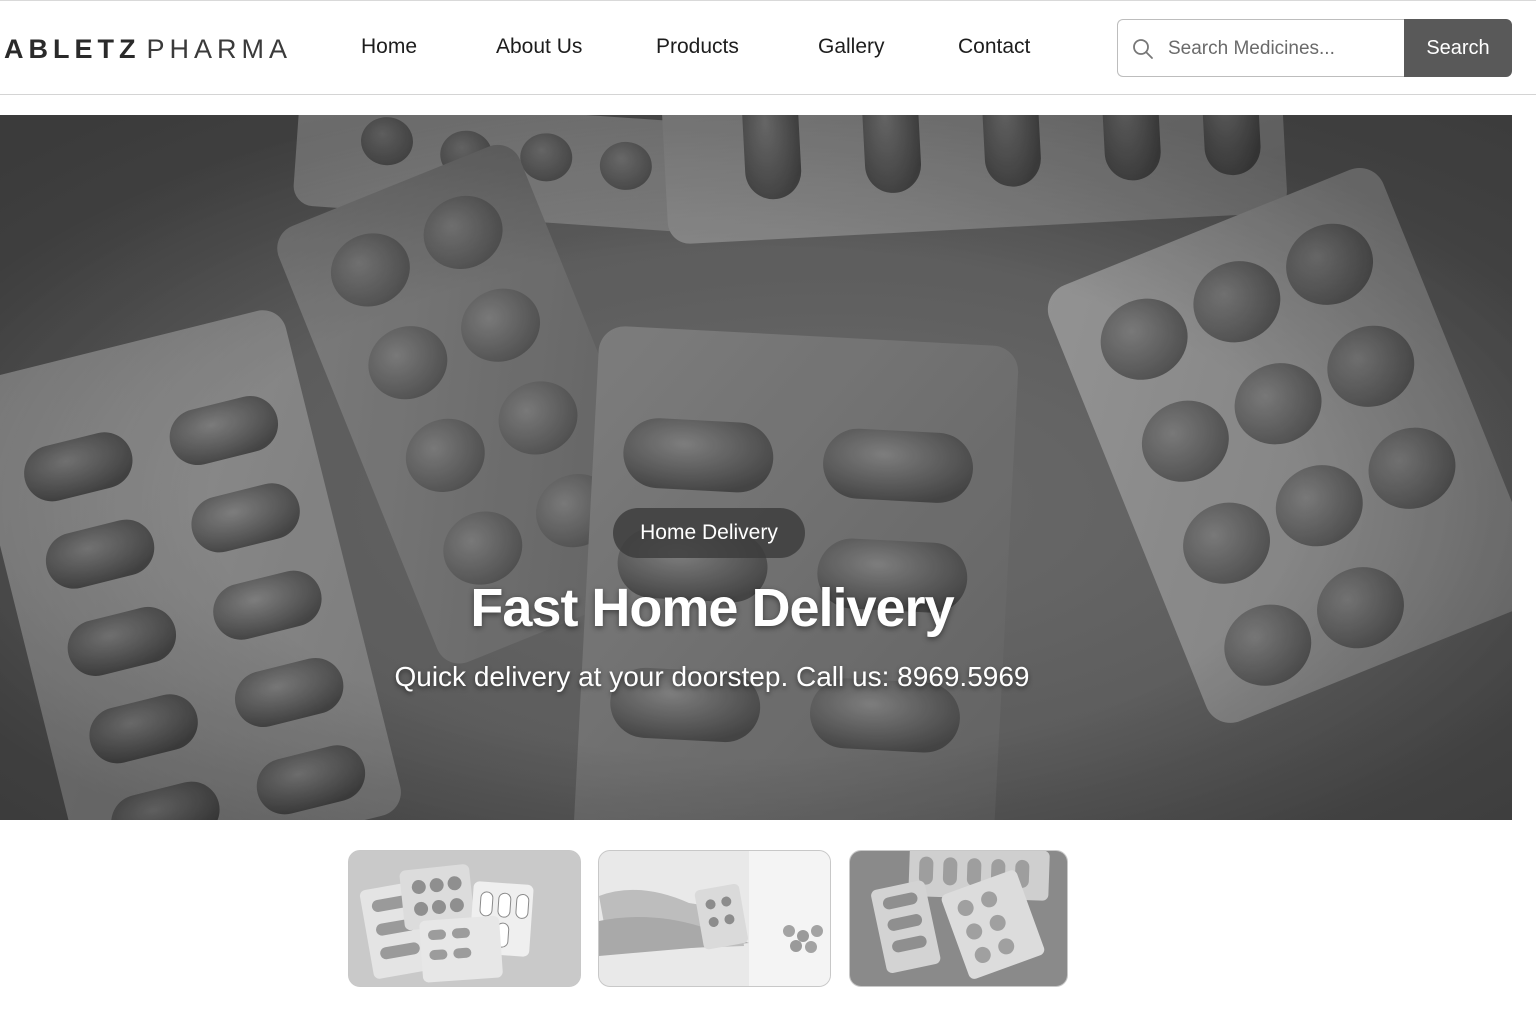  Describe the element at coordinates (851, 47) in the screenshot. I see `nav-gallery: Gallery` at that location.